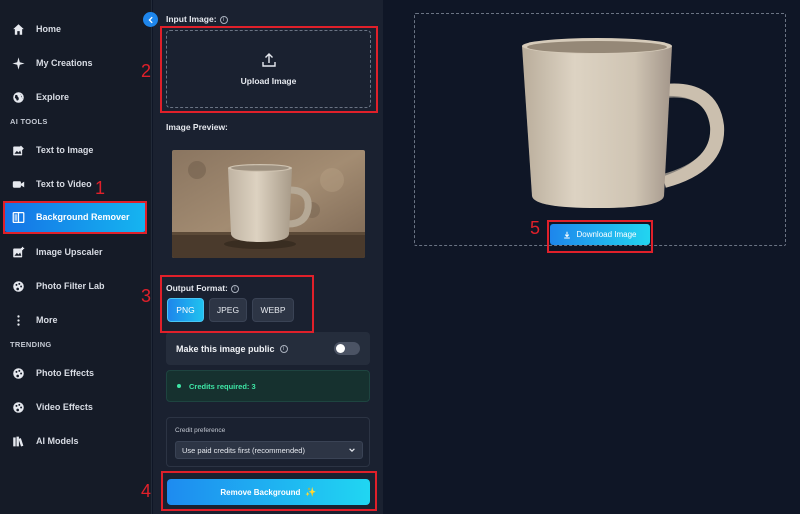  Describe the element at coordinates (197, 127) in the screenshot. I see `image-preview-label: Image Preview:` at that location.